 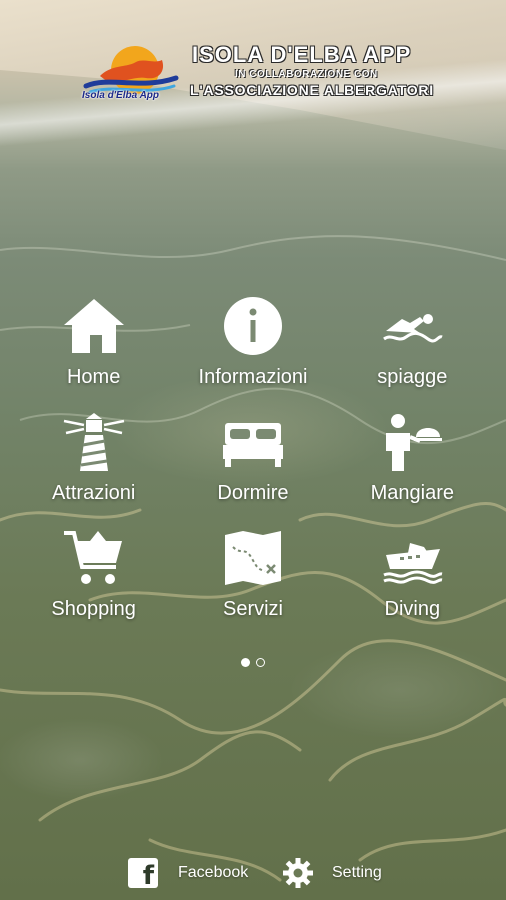 I want to click on page-dot, so click(x=260, y=662).